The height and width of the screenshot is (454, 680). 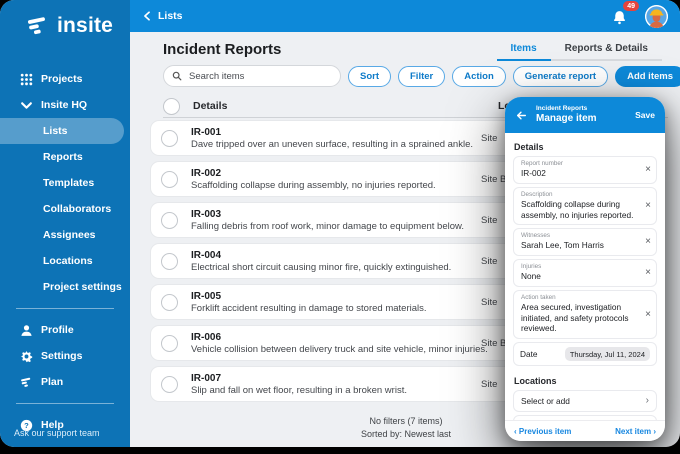 I want to click on sidebar-item: Reports, so click(x=65, y=157).